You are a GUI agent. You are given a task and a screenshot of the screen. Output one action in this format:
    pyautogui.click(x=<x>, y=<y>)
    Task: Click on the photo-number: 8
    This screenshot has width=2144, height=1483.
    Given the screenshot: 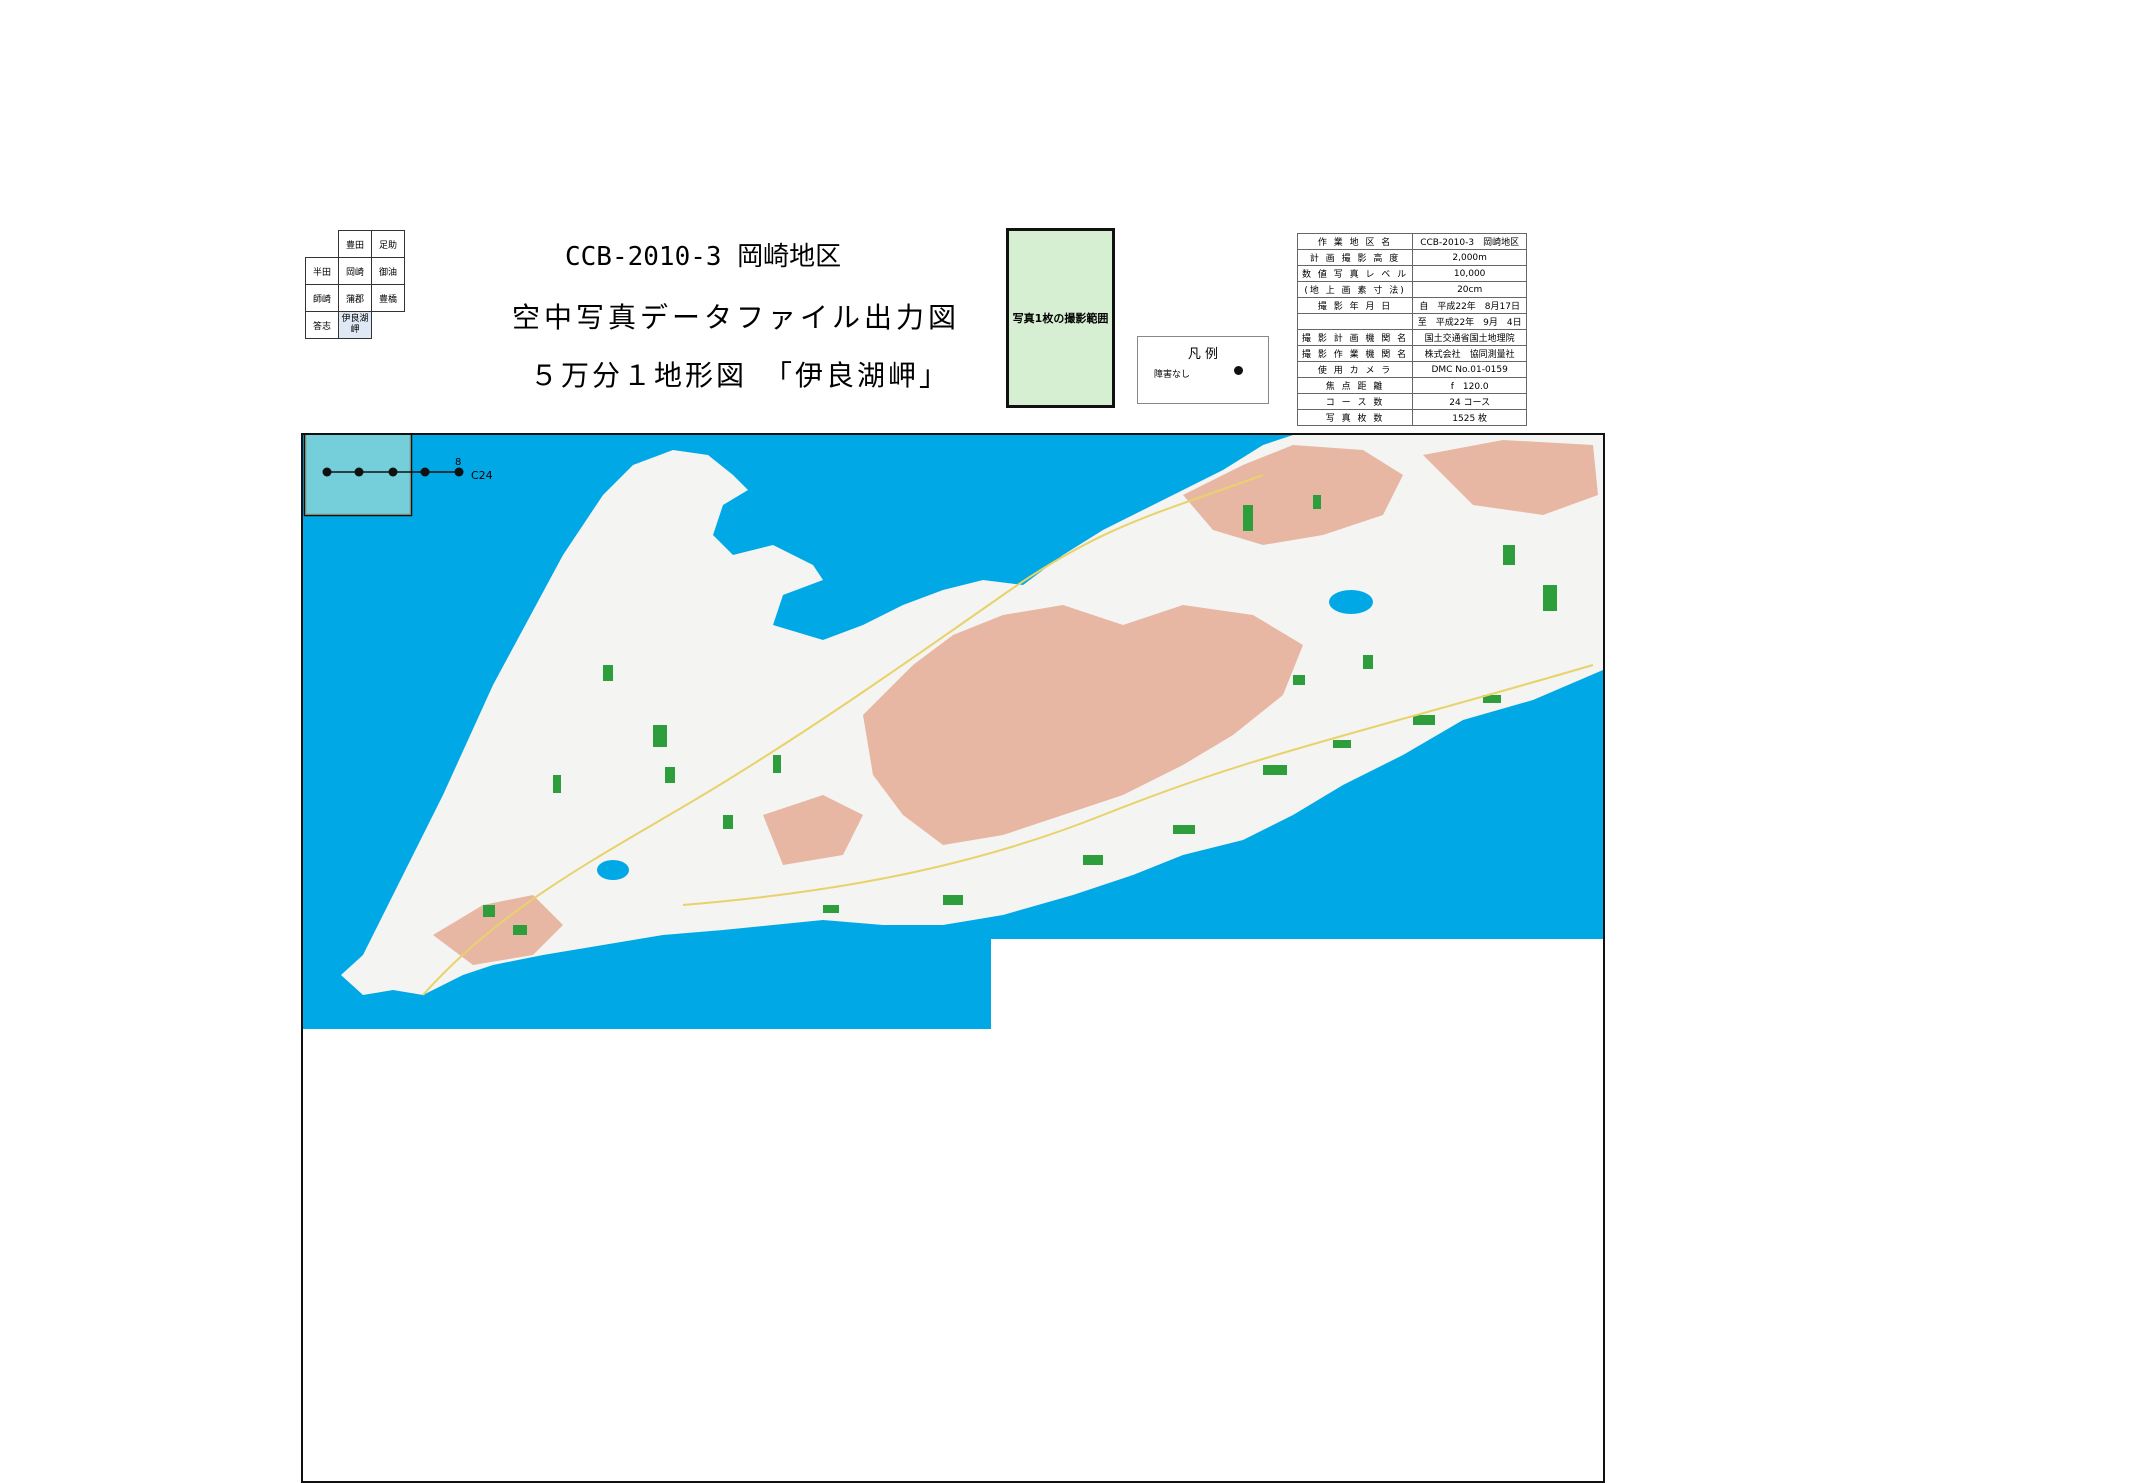 What is the action you would take?
    pyautogui.click(x=458, y=462)
    